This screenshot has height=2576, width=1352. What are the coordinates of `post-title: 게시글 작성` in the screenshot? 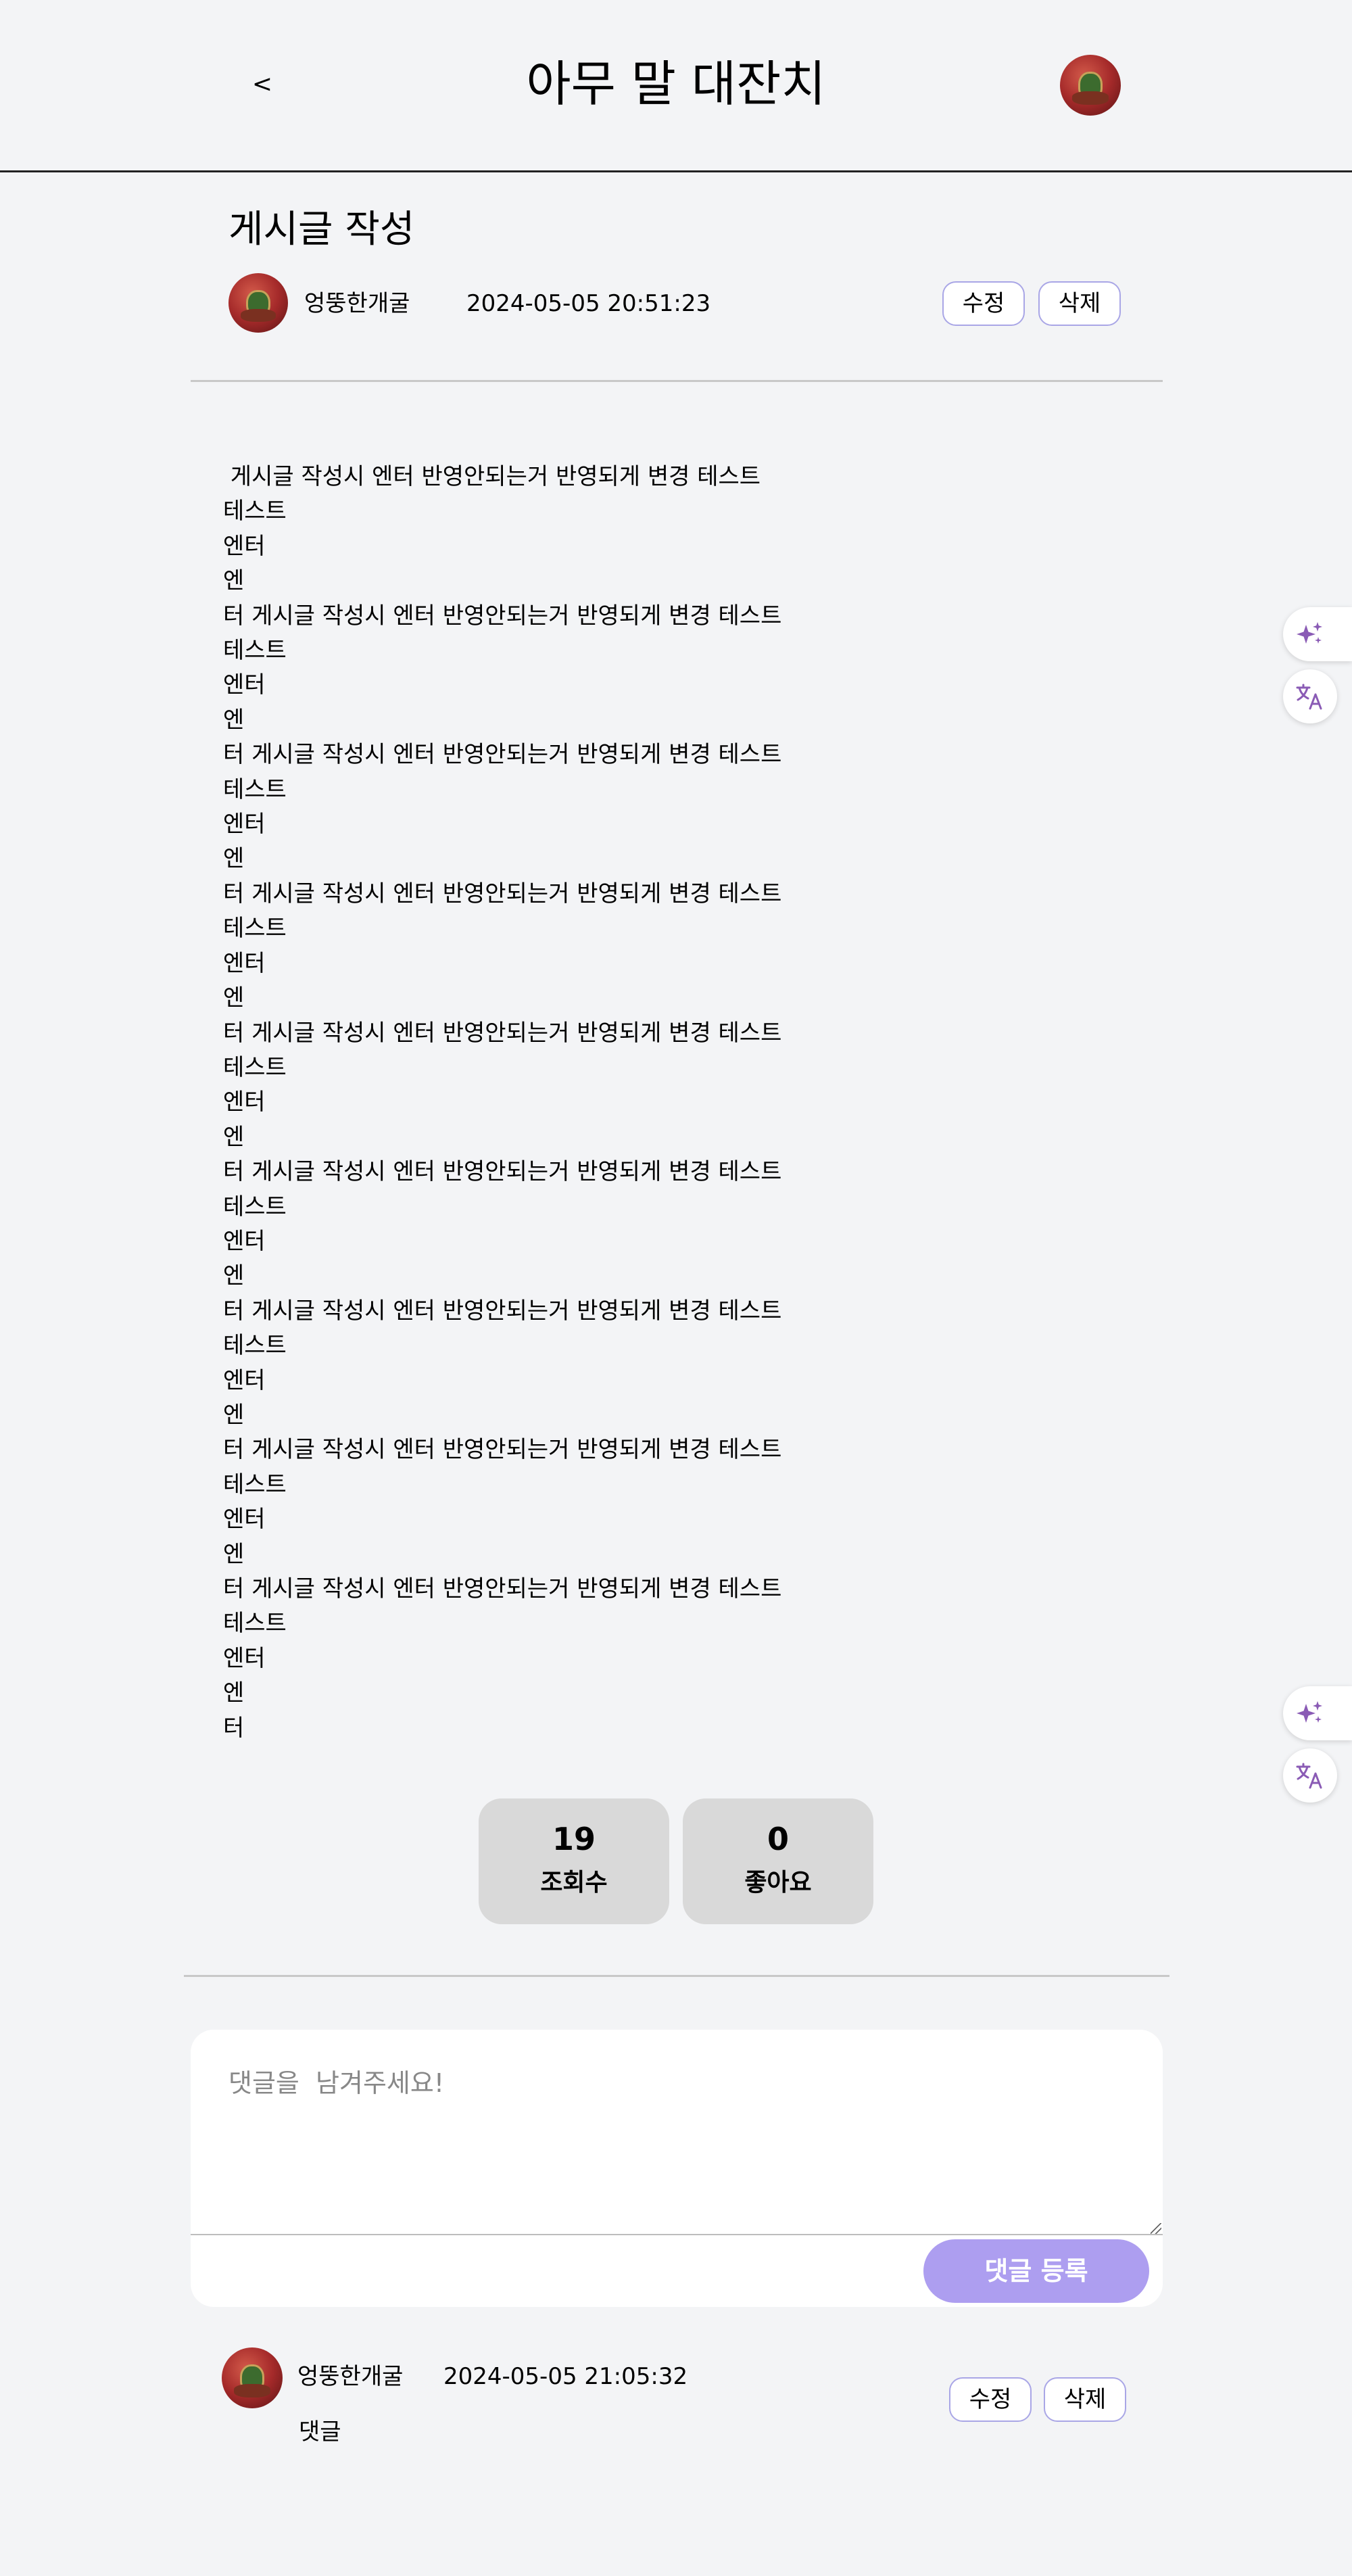 It's located at (322, 230).